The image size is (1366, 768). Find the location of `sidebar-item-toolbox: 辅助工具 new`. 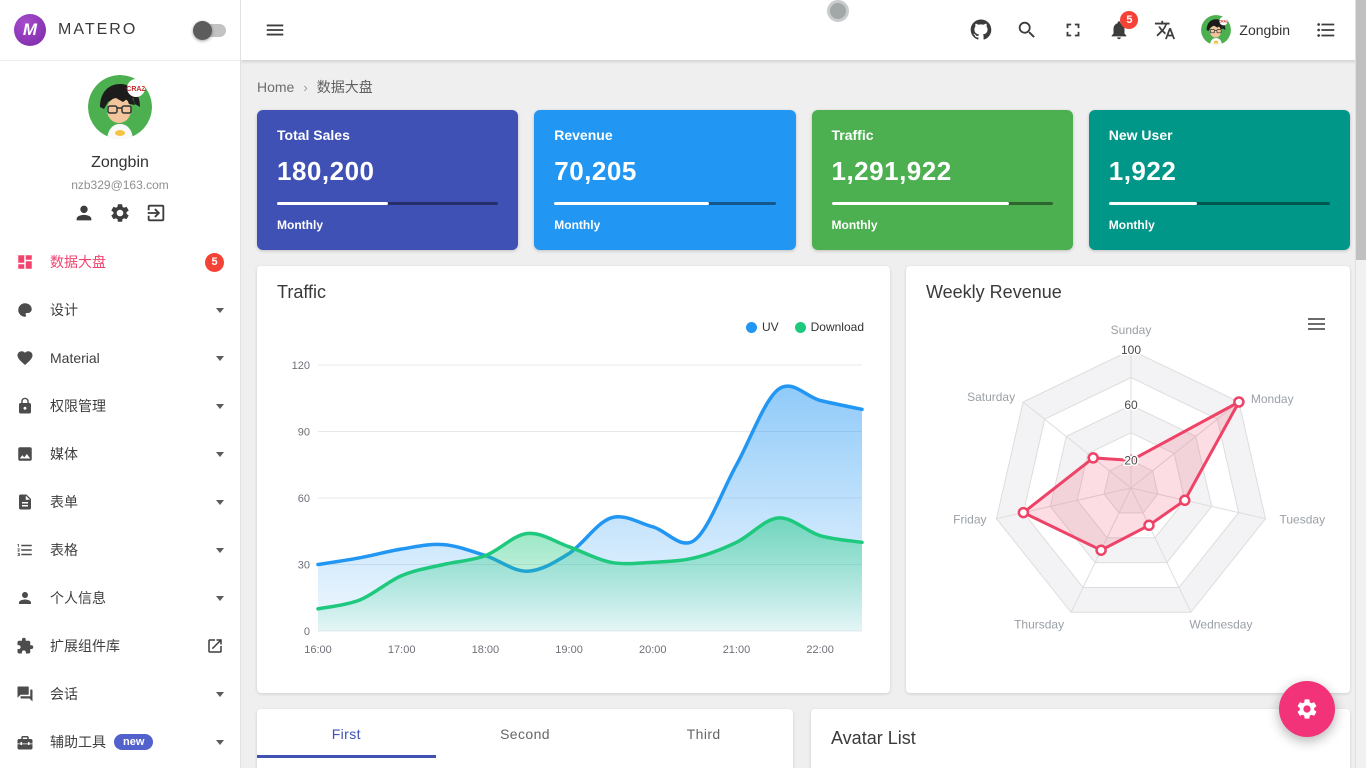

sidebar-item-toolbox: 辅助工具 new is located at coordinates (120, 742).